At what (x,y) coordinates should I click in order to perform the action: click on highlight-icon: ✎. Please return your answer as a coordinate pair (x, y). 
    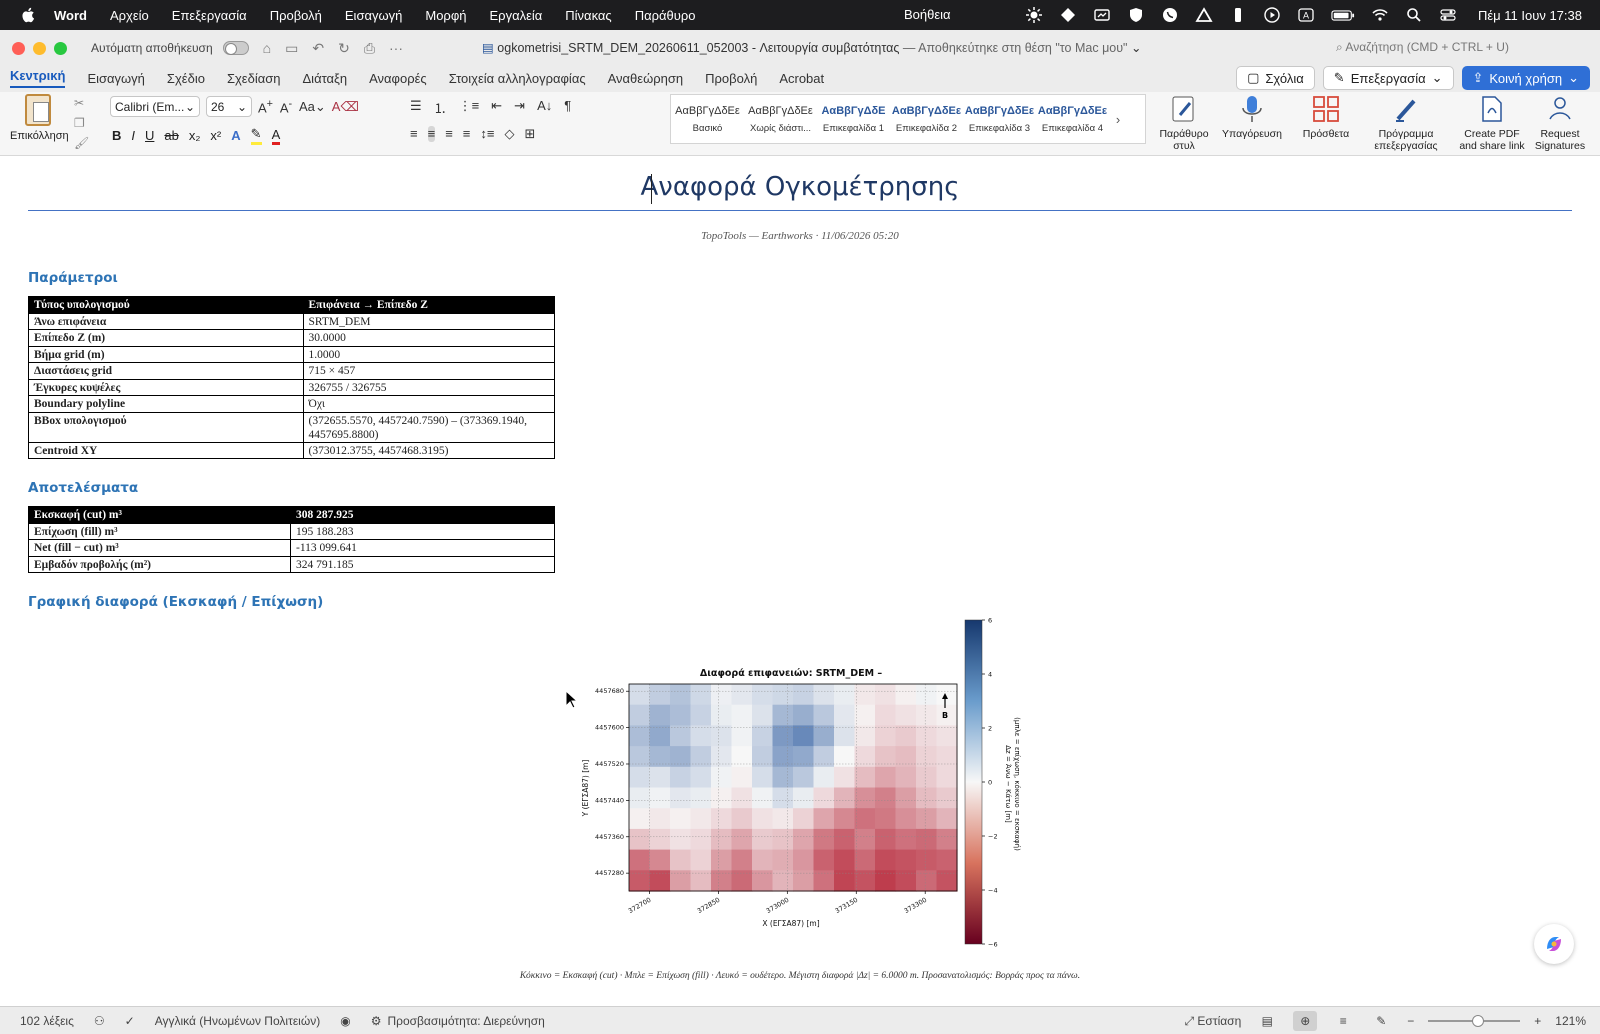
    Looking at the image, I should click on (256, 135).